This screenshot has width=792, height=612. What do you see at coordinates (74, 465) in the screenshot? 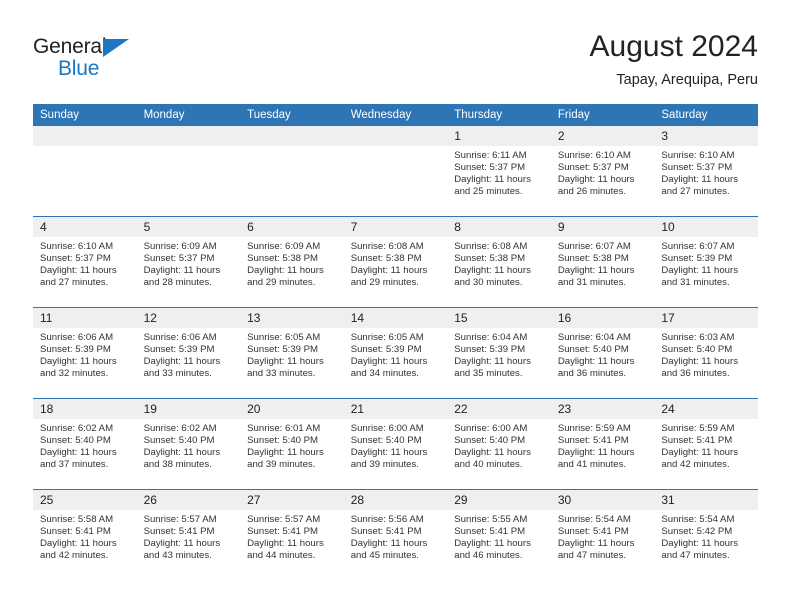
I see `detail-daylight2: and 37 minutes.` at bounding box center [74, 465].